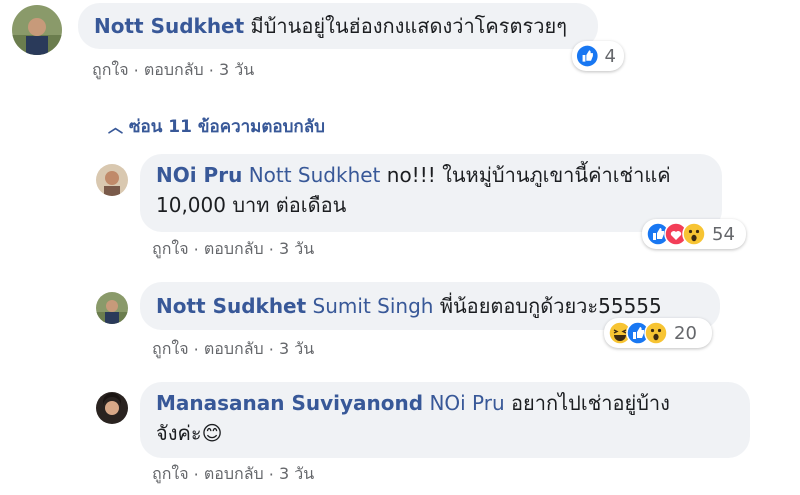  Describe the element at coordinates (251, 205) in the screenshot. I see `comment-text-continued: 10,000 บาท ต่อเดือน` at that location.